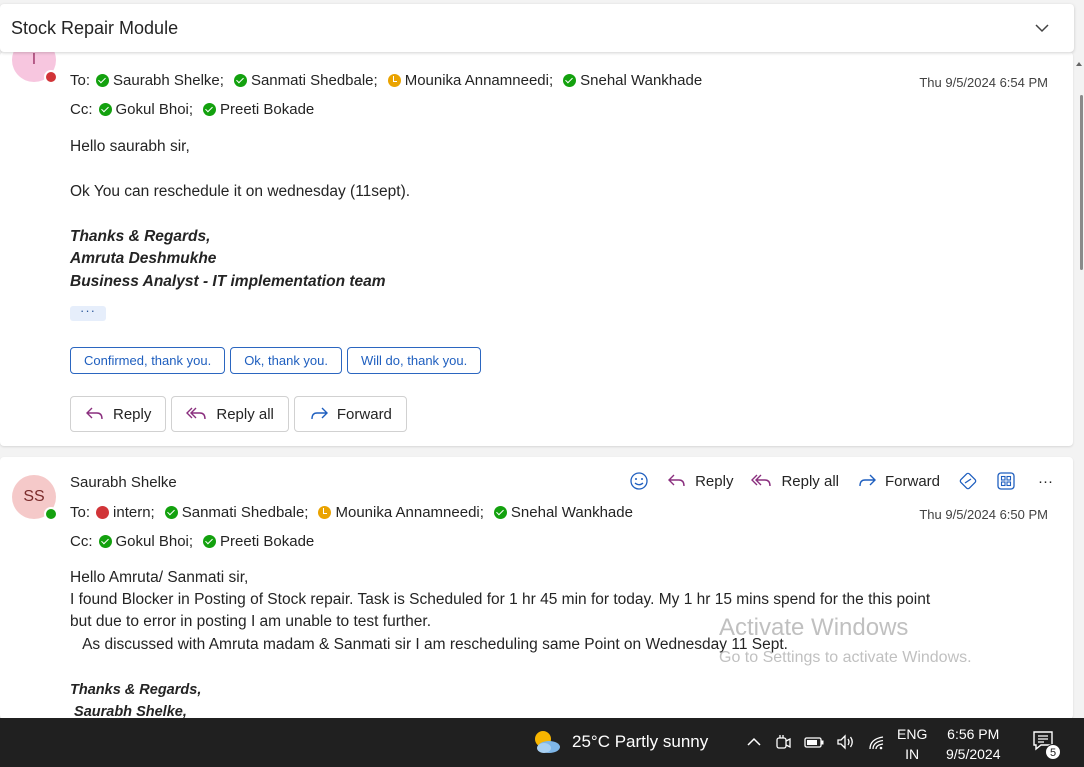 This screenshot has height=767, width=1084. What do you see at coordinates (414, 360) in the screenshot?
I see `suggested-reply-chip: Will do, thank you.` at bounding box center [414, 360].